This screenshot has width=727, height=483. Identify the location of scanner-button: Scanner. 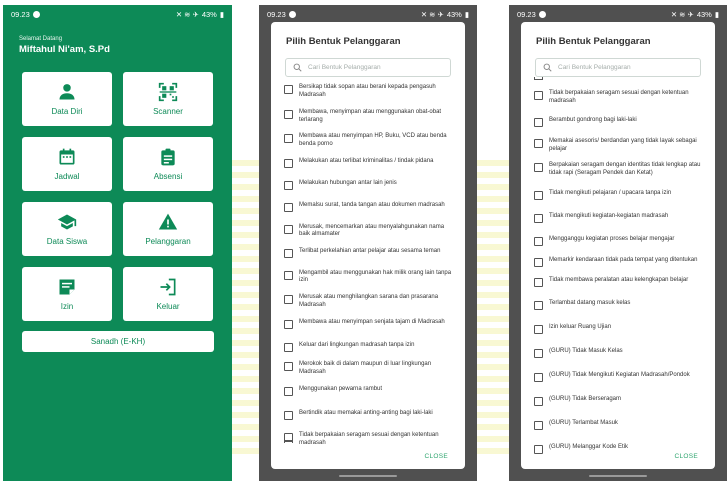
(168, 99).